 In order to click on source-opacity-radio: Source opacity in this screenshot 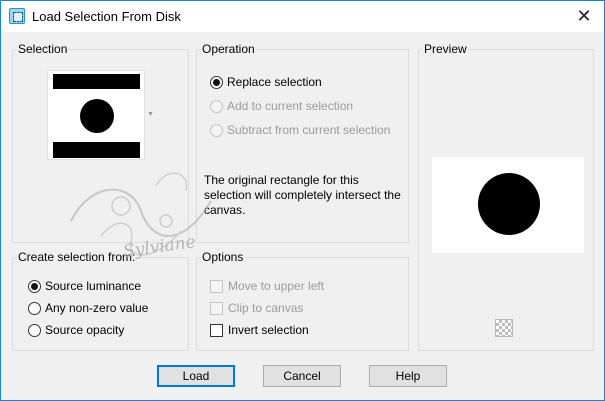, I will do `click(76, 330)`.